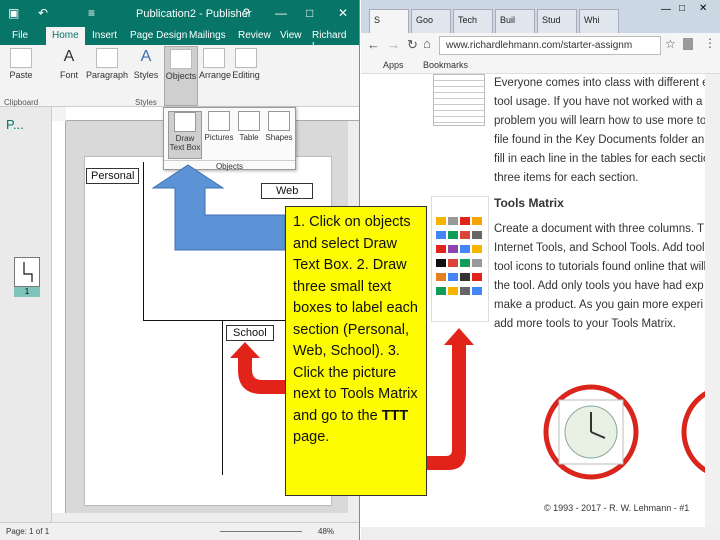  Describe the element at coordinates (258, 368) in the screenshot. I see `red-arrow-school` at that location.